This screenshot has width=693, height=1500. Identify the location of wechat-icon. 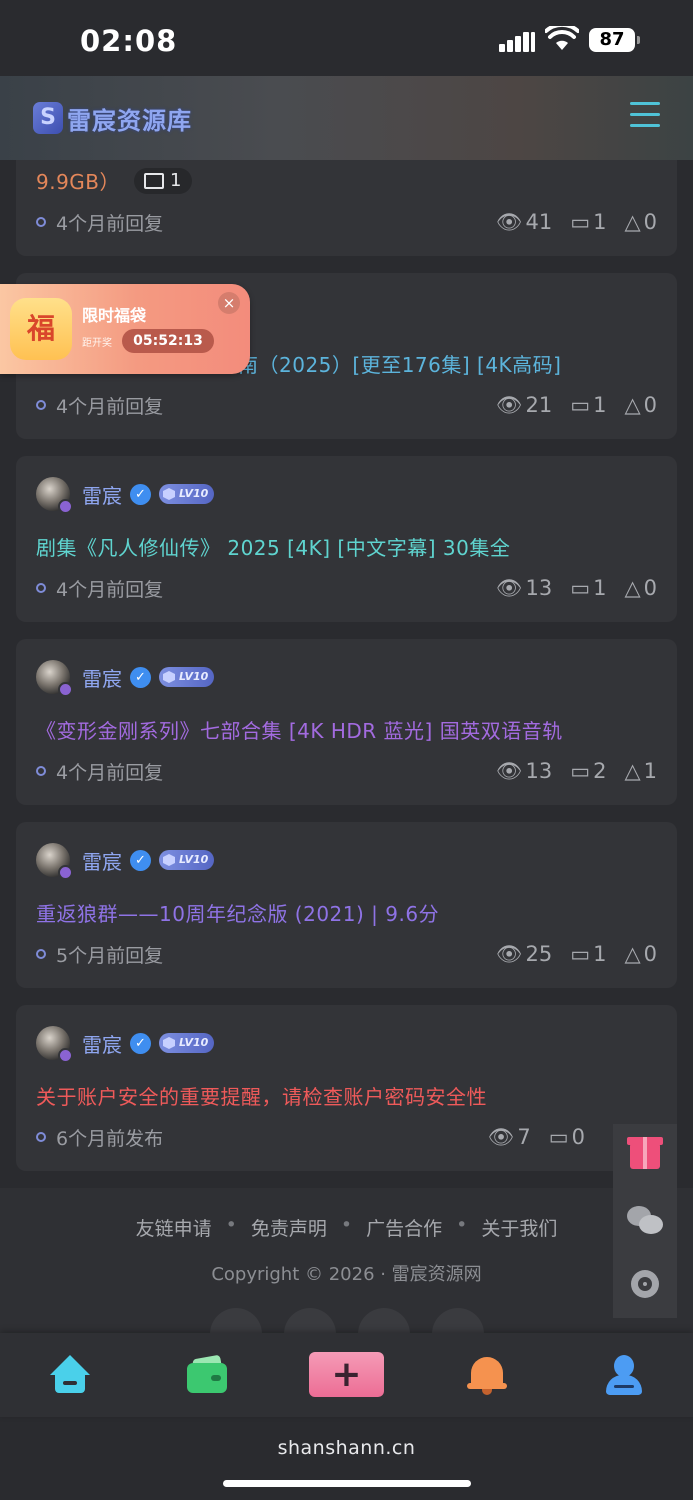
(645, 1220).